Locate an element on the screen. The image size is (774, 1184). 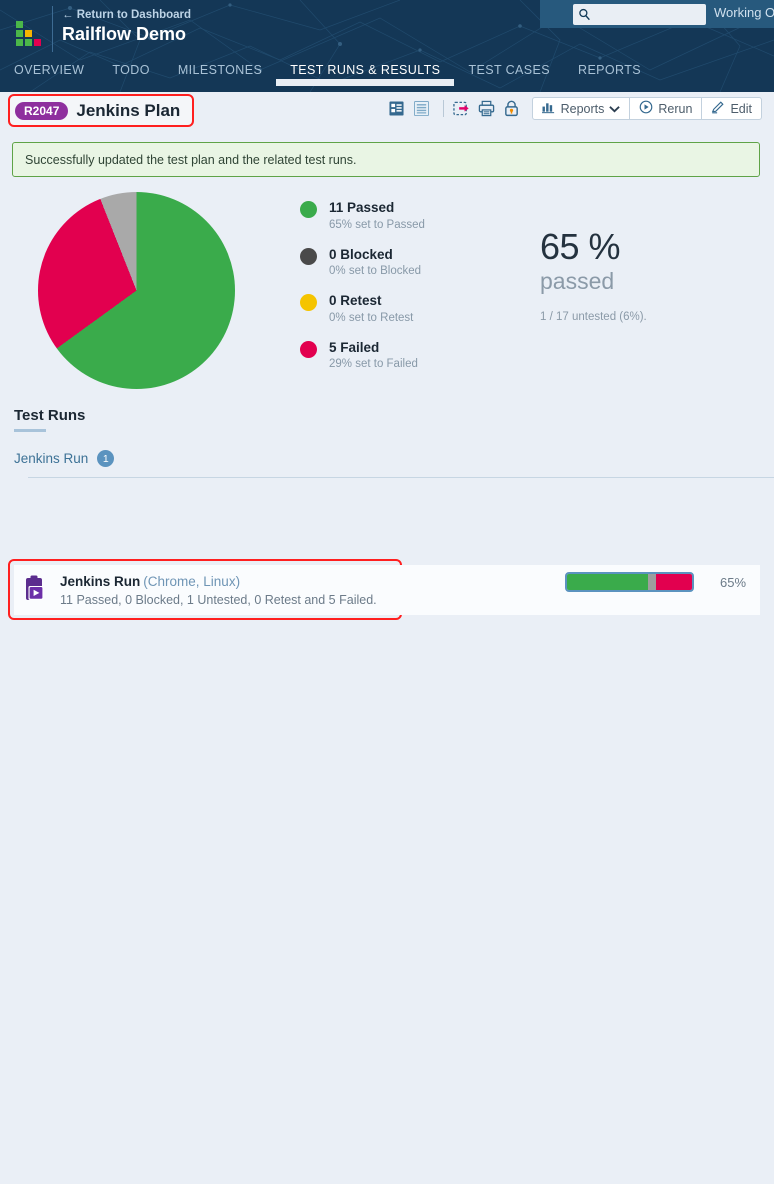
plan-id-badge: R2047 is located at coordinates (42, 110).